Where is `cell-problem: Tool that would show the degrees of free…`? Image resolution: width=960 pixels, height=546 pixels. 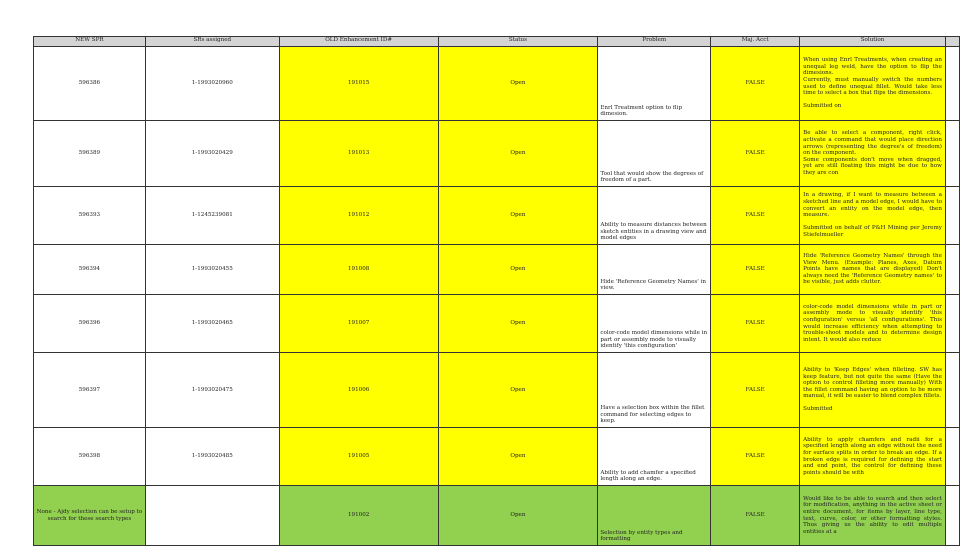 cell-problem: Tool that would show the degrees of free… is located at coordinates (654, 153).